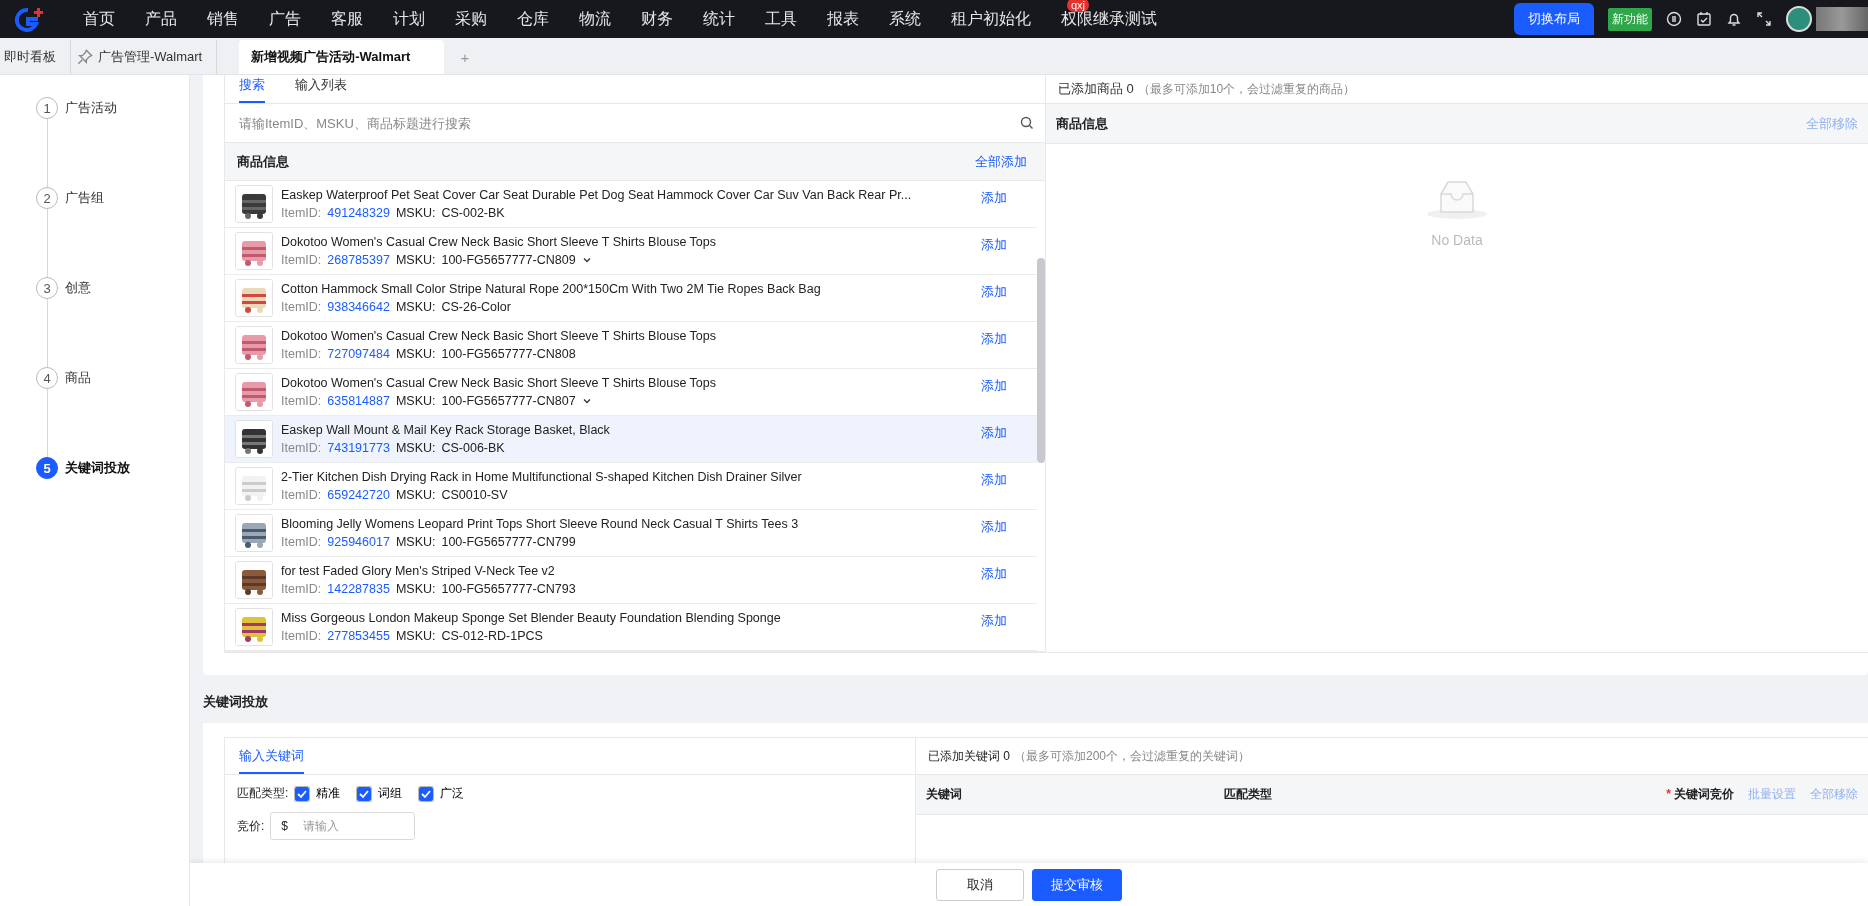 The height and width of the screenshot is (906, 1868). What do you see at coordinates (492, 636) in the screenshot?
I see `msku-value: CS-012-RD-1PCS` at bounding box center [492, 636].